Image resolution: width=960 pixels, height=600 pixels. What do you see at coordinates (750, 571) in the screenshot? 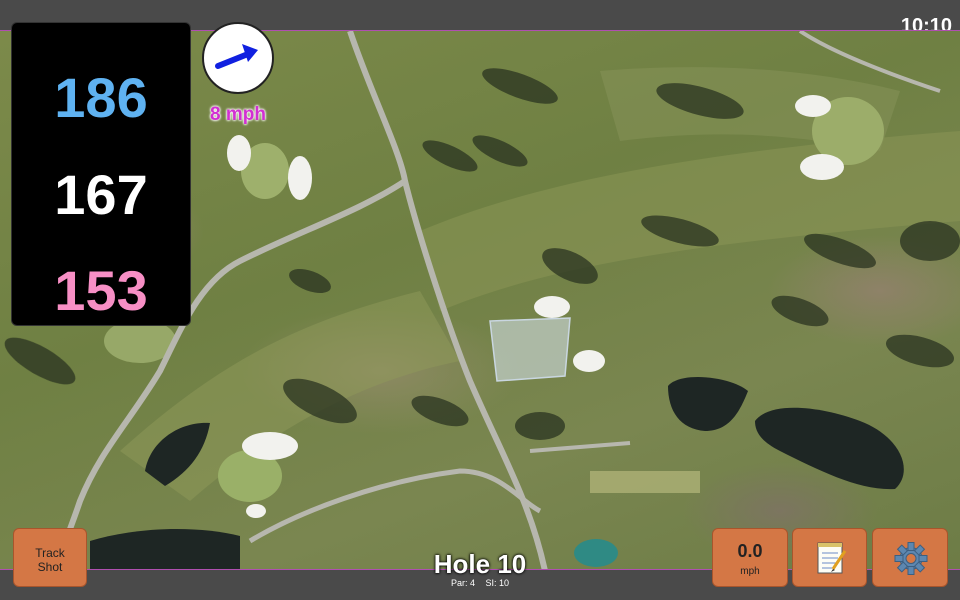
I see `speed-unit: mph` at bounding box center [750, 571].